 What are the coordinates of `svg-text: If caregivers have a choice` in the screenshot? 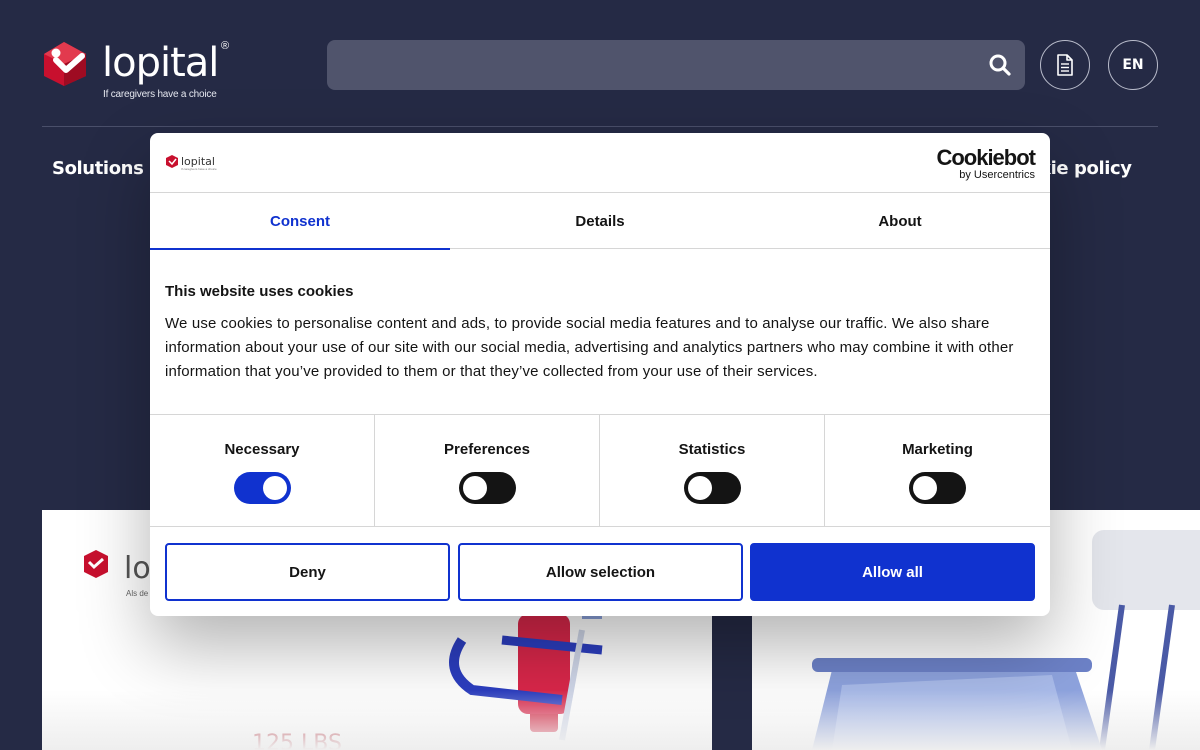 It's located at (199, 169).